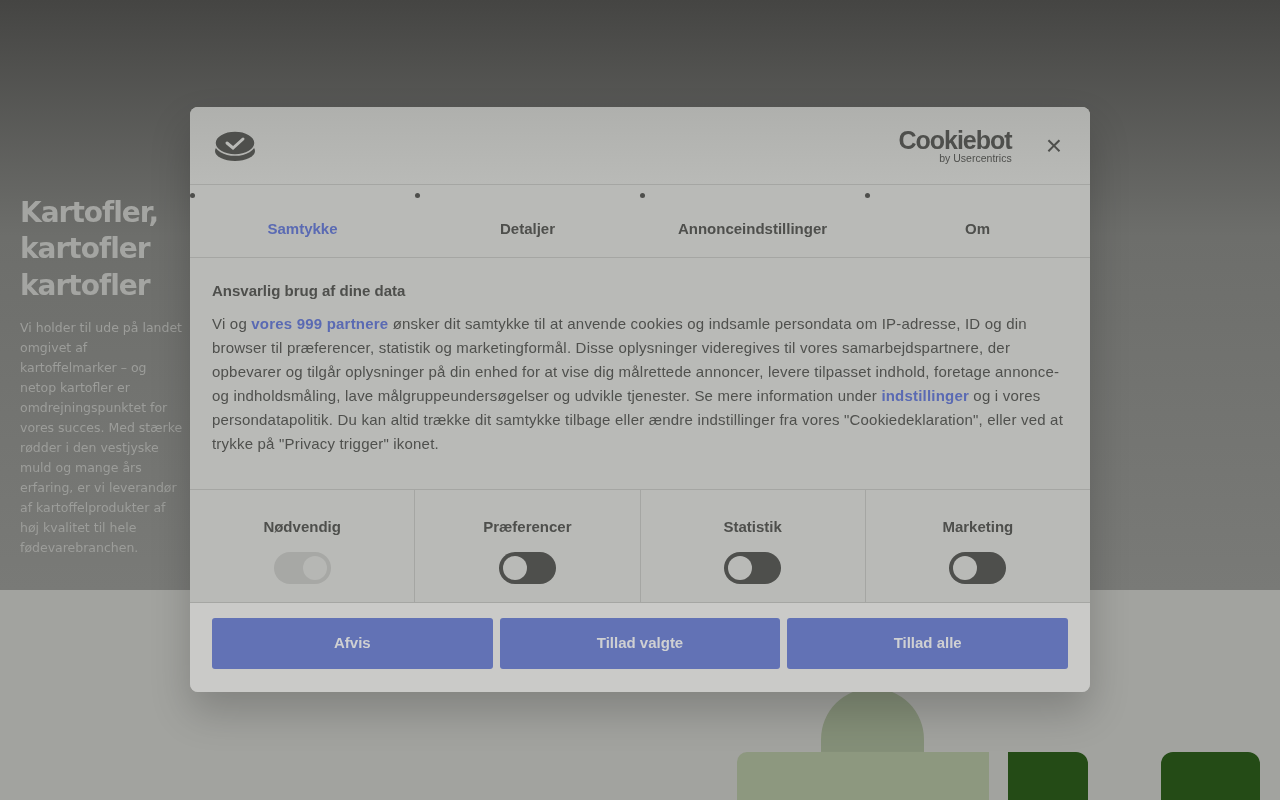 This screenshot has height=800, width=1280. Describe the element at coordinates (640, 643) in the screenshot. I see `action-button: Tillad valgte` at that location.